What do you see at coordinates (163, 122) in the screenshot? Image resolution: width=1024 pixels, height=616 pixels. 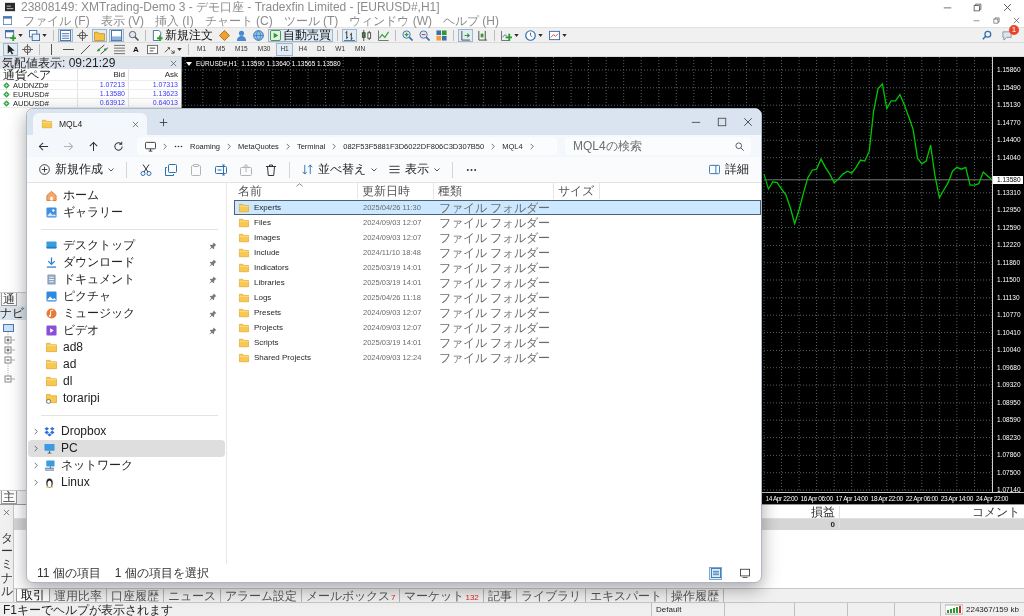 I see `plus-icon` at bounding box center [163, 122].